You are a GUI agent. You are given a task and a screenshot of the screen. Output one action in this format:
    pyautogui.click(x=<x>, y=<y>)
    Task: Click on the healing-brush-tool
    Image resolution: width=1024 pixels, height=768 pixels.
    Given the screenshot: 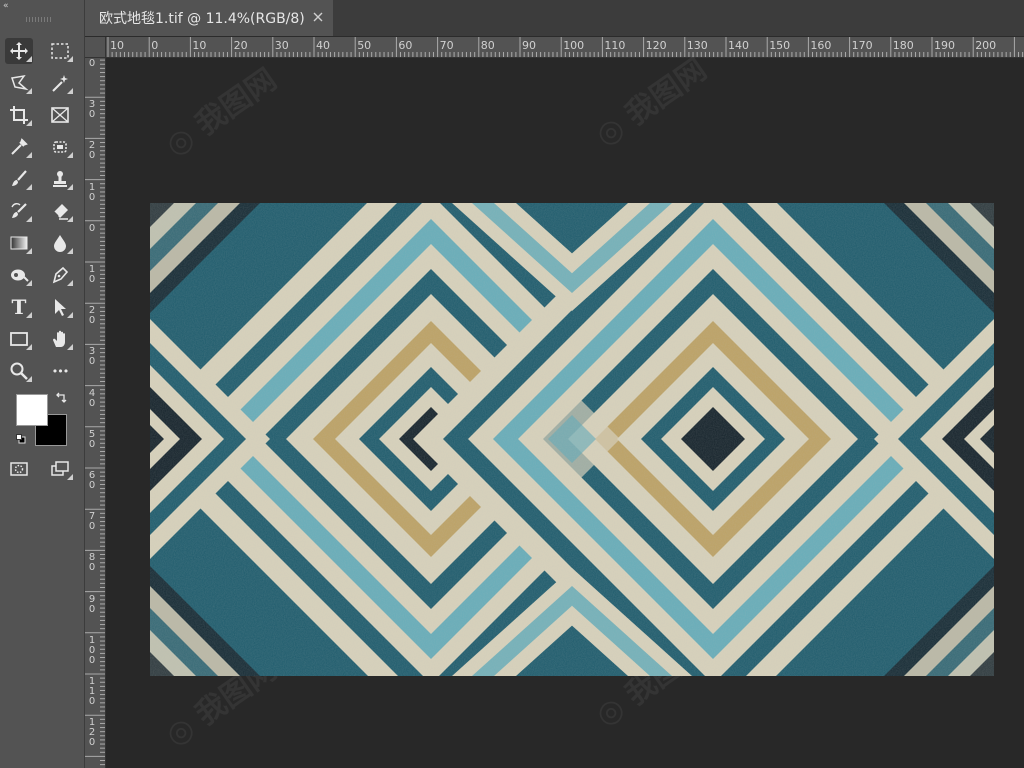 What is the action you would take?
    pyautogui.click(x=60, y=147)
    